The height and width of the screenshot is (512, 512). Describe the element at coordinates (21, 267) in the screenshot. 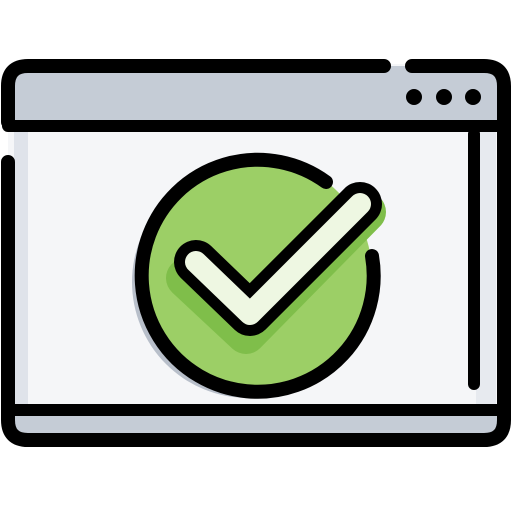

I see `window-left-shade` at that location.